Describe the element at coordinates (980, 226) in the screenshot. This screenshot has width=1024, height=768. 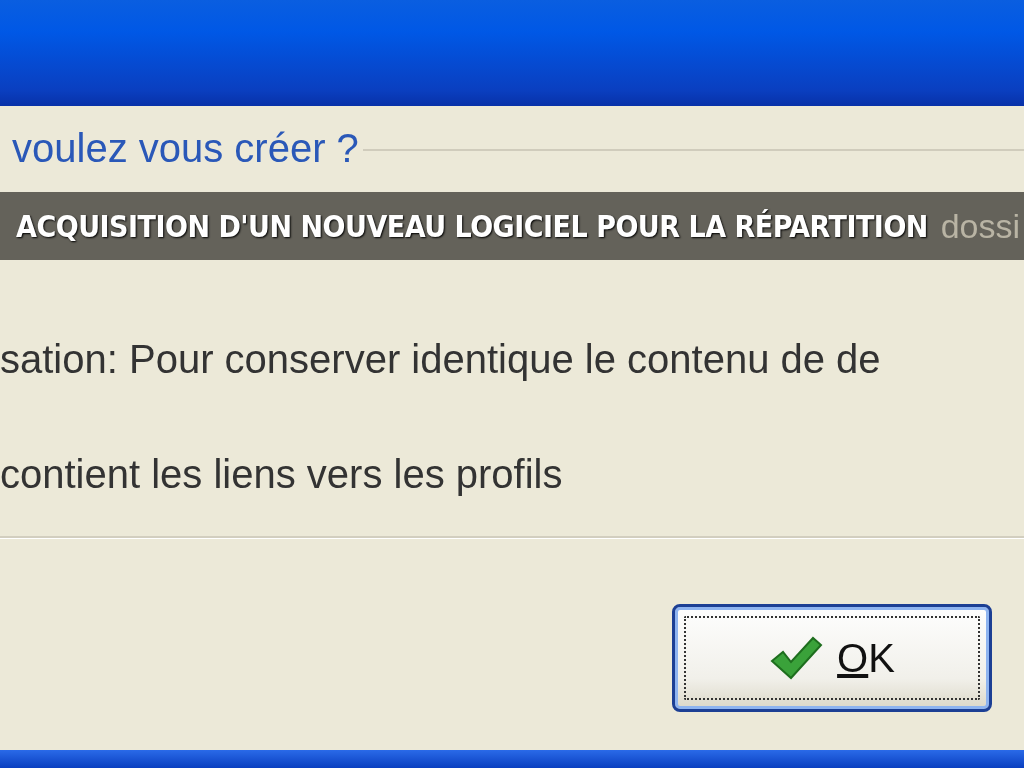
I see `option-description: dossi` at that location.